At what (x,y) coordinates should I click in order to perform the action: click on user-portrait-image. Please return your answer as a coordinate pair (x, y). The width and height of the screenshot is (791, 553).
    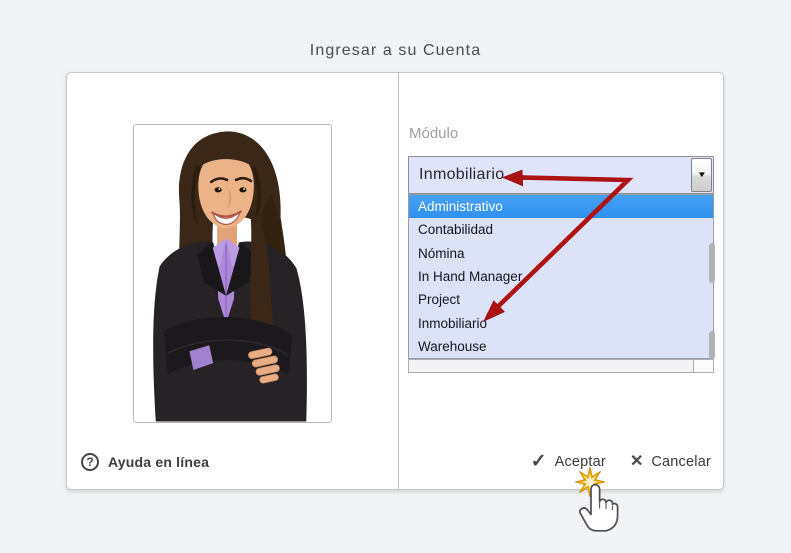
    Looking at the image, I should click on (232, 273).